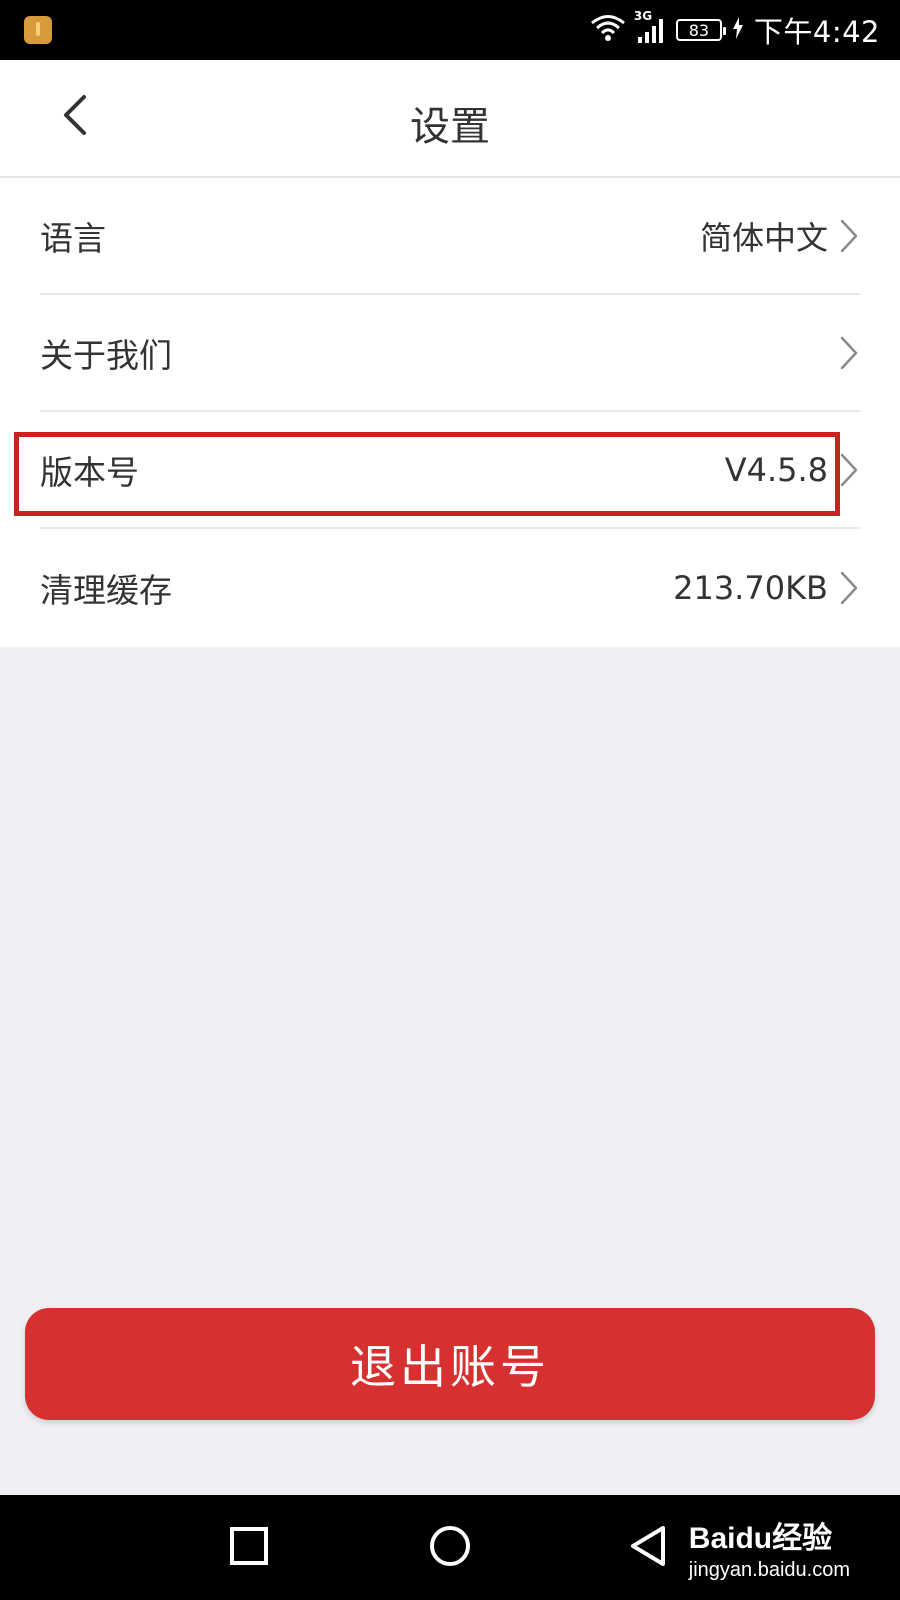 This screenshot has height=1600, width=900. Describe the element at coordinates (106, 355) in the screenshot. I see `settings-item-label: 关于我们` at that location.